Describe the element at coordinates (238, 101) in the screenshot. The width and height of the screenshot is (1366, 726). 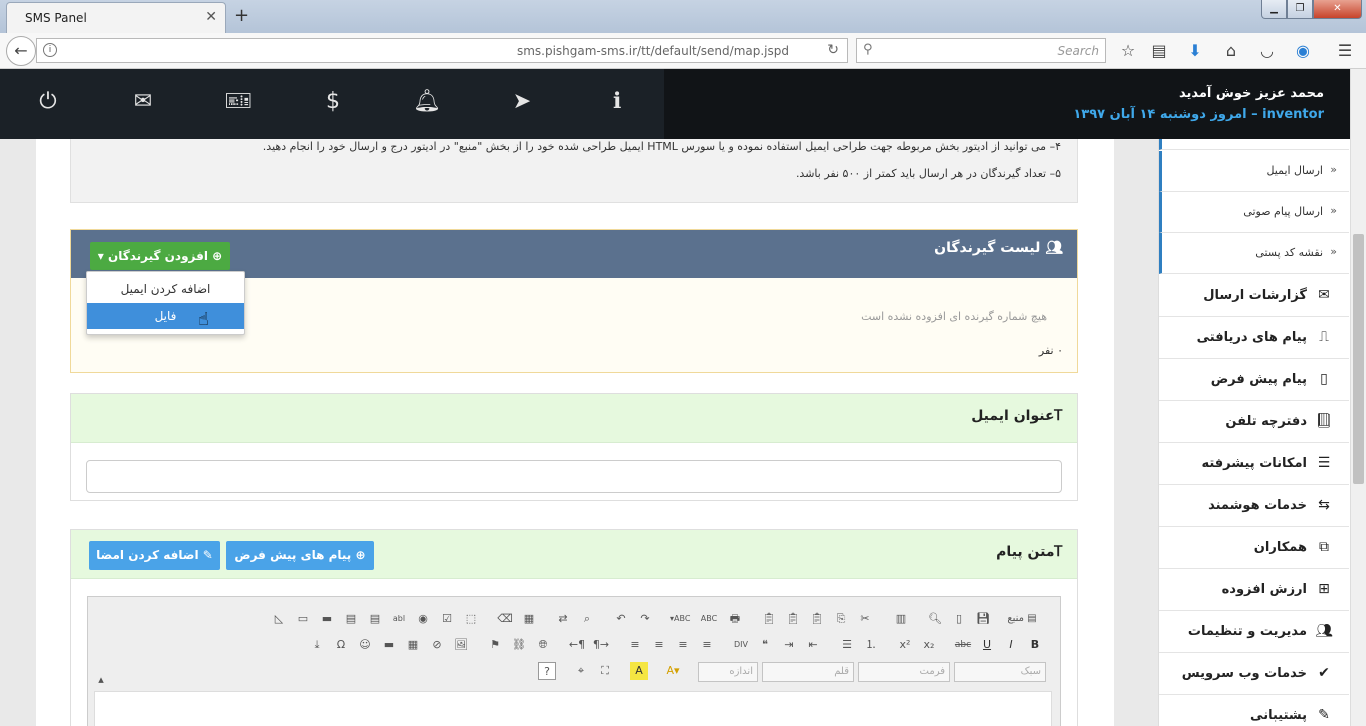
I see `ticket-icon: 🎫︎` at that location.